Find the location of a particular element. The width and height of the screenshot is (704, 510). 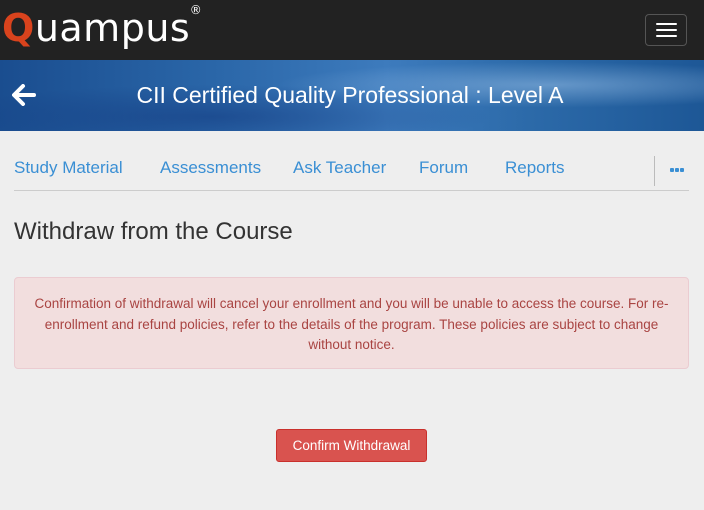

logo-rest: uampus is located at coordinates (112, 28).